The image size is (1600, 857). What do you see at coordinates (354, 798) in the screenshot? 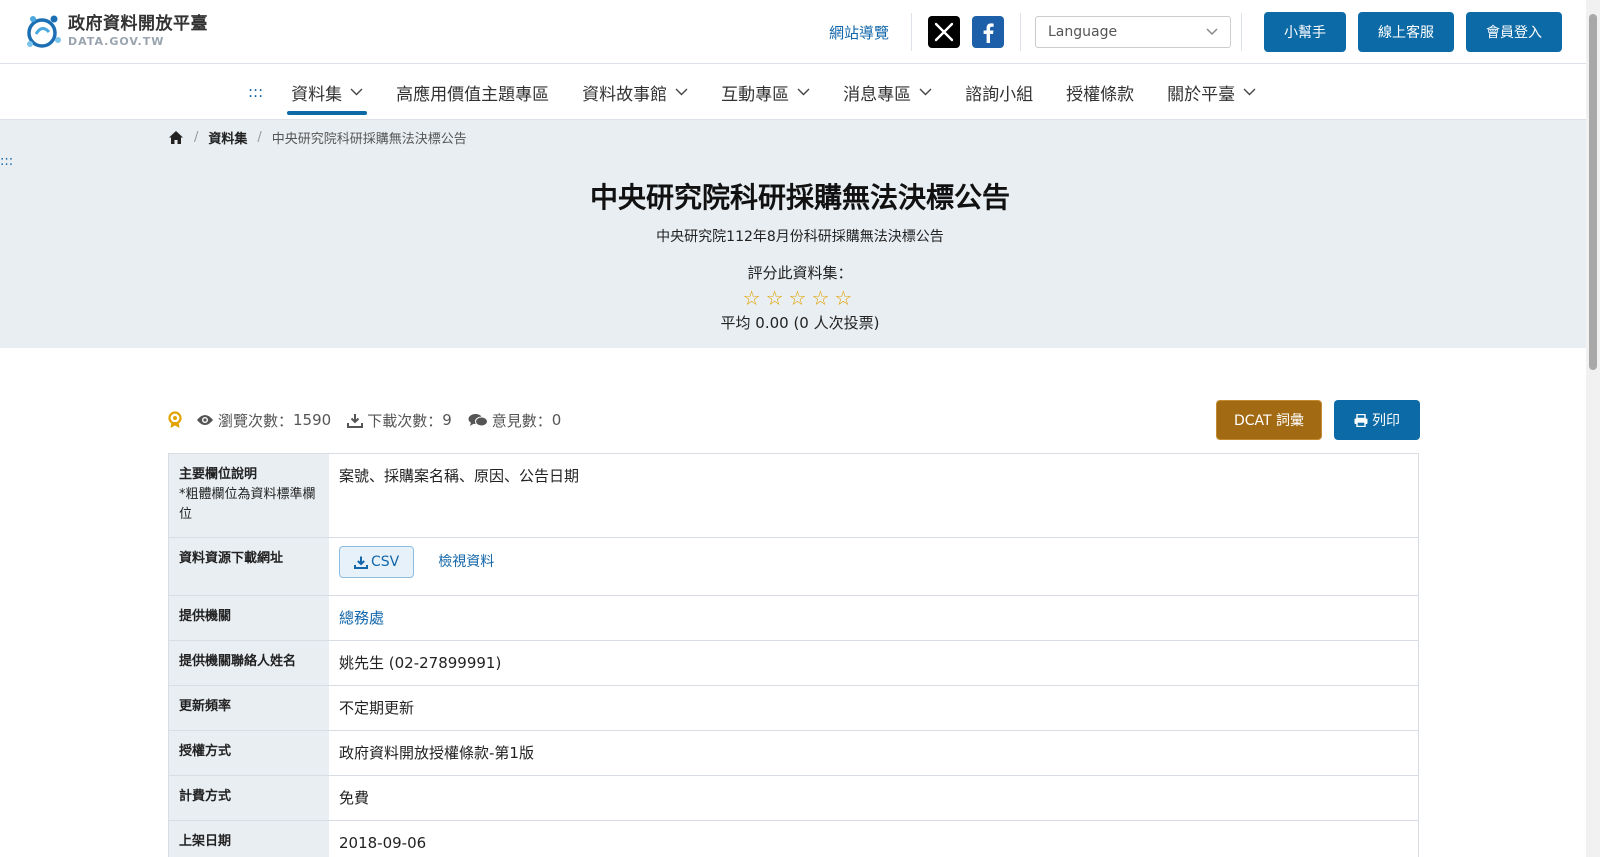
I see `fee-value: 免費` at bounding box center [354, 798].